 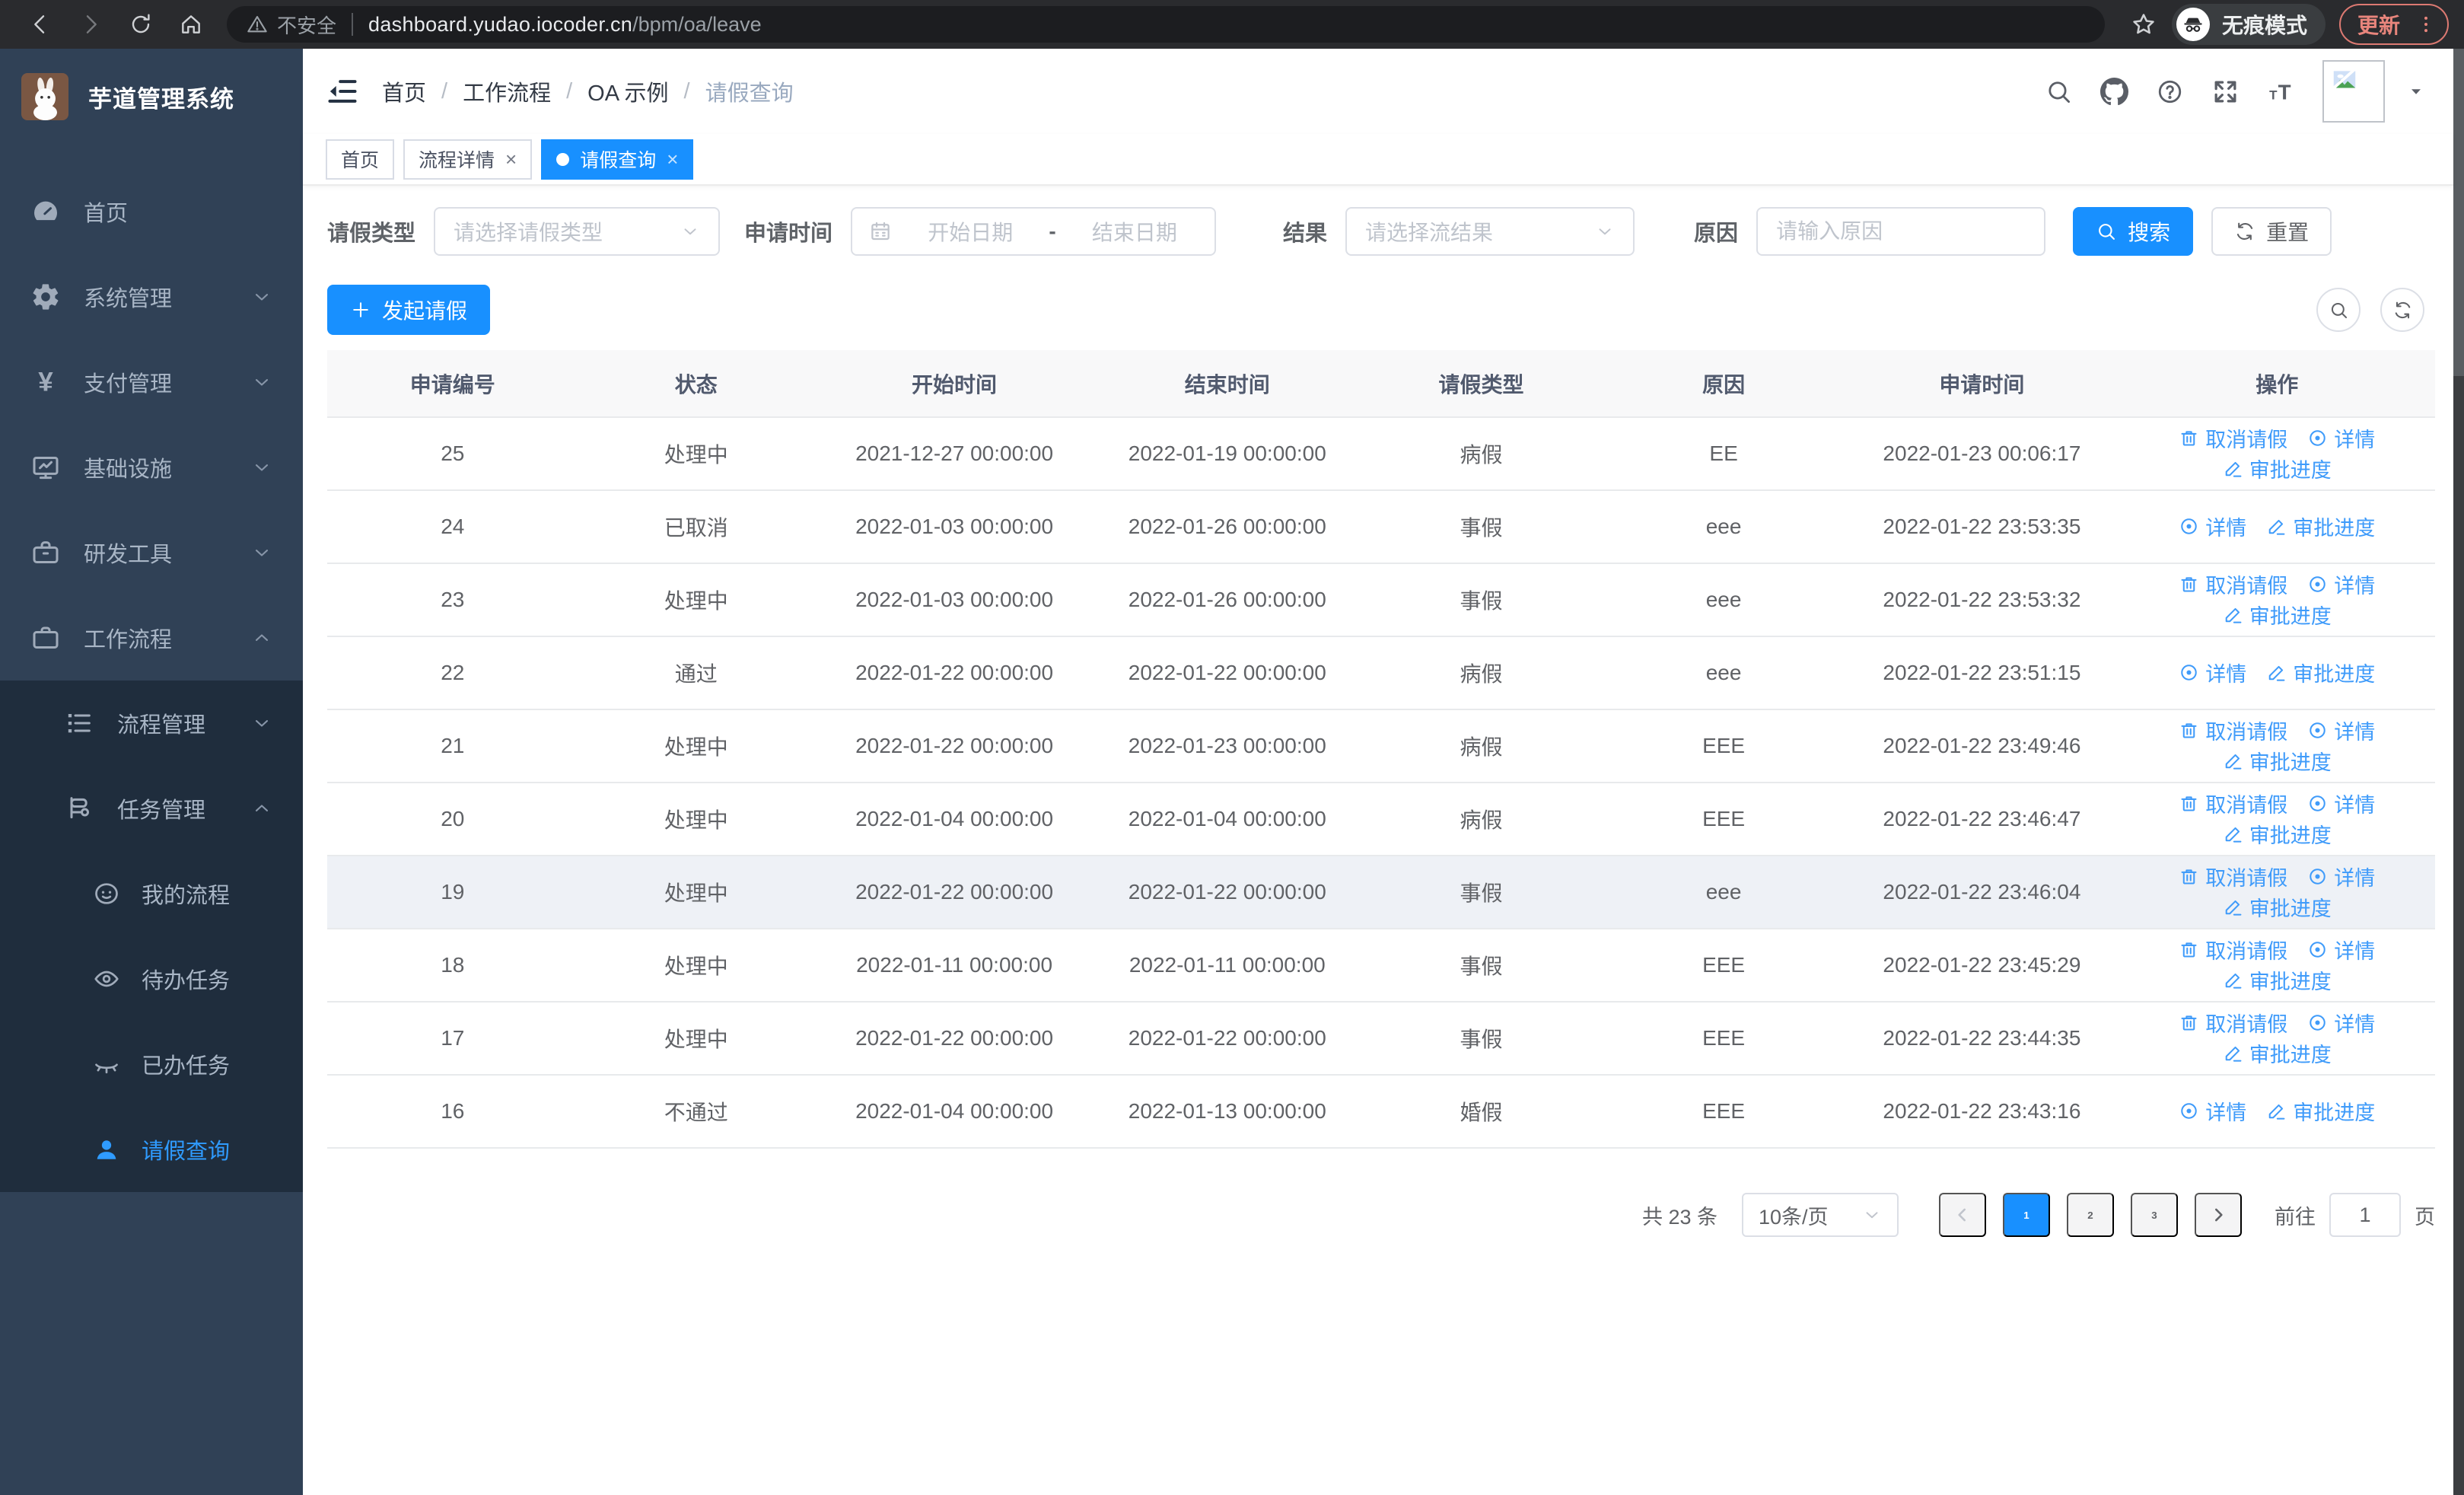 I want to click on sidebar-item-首页: 首页, so click(x=151, y=211).